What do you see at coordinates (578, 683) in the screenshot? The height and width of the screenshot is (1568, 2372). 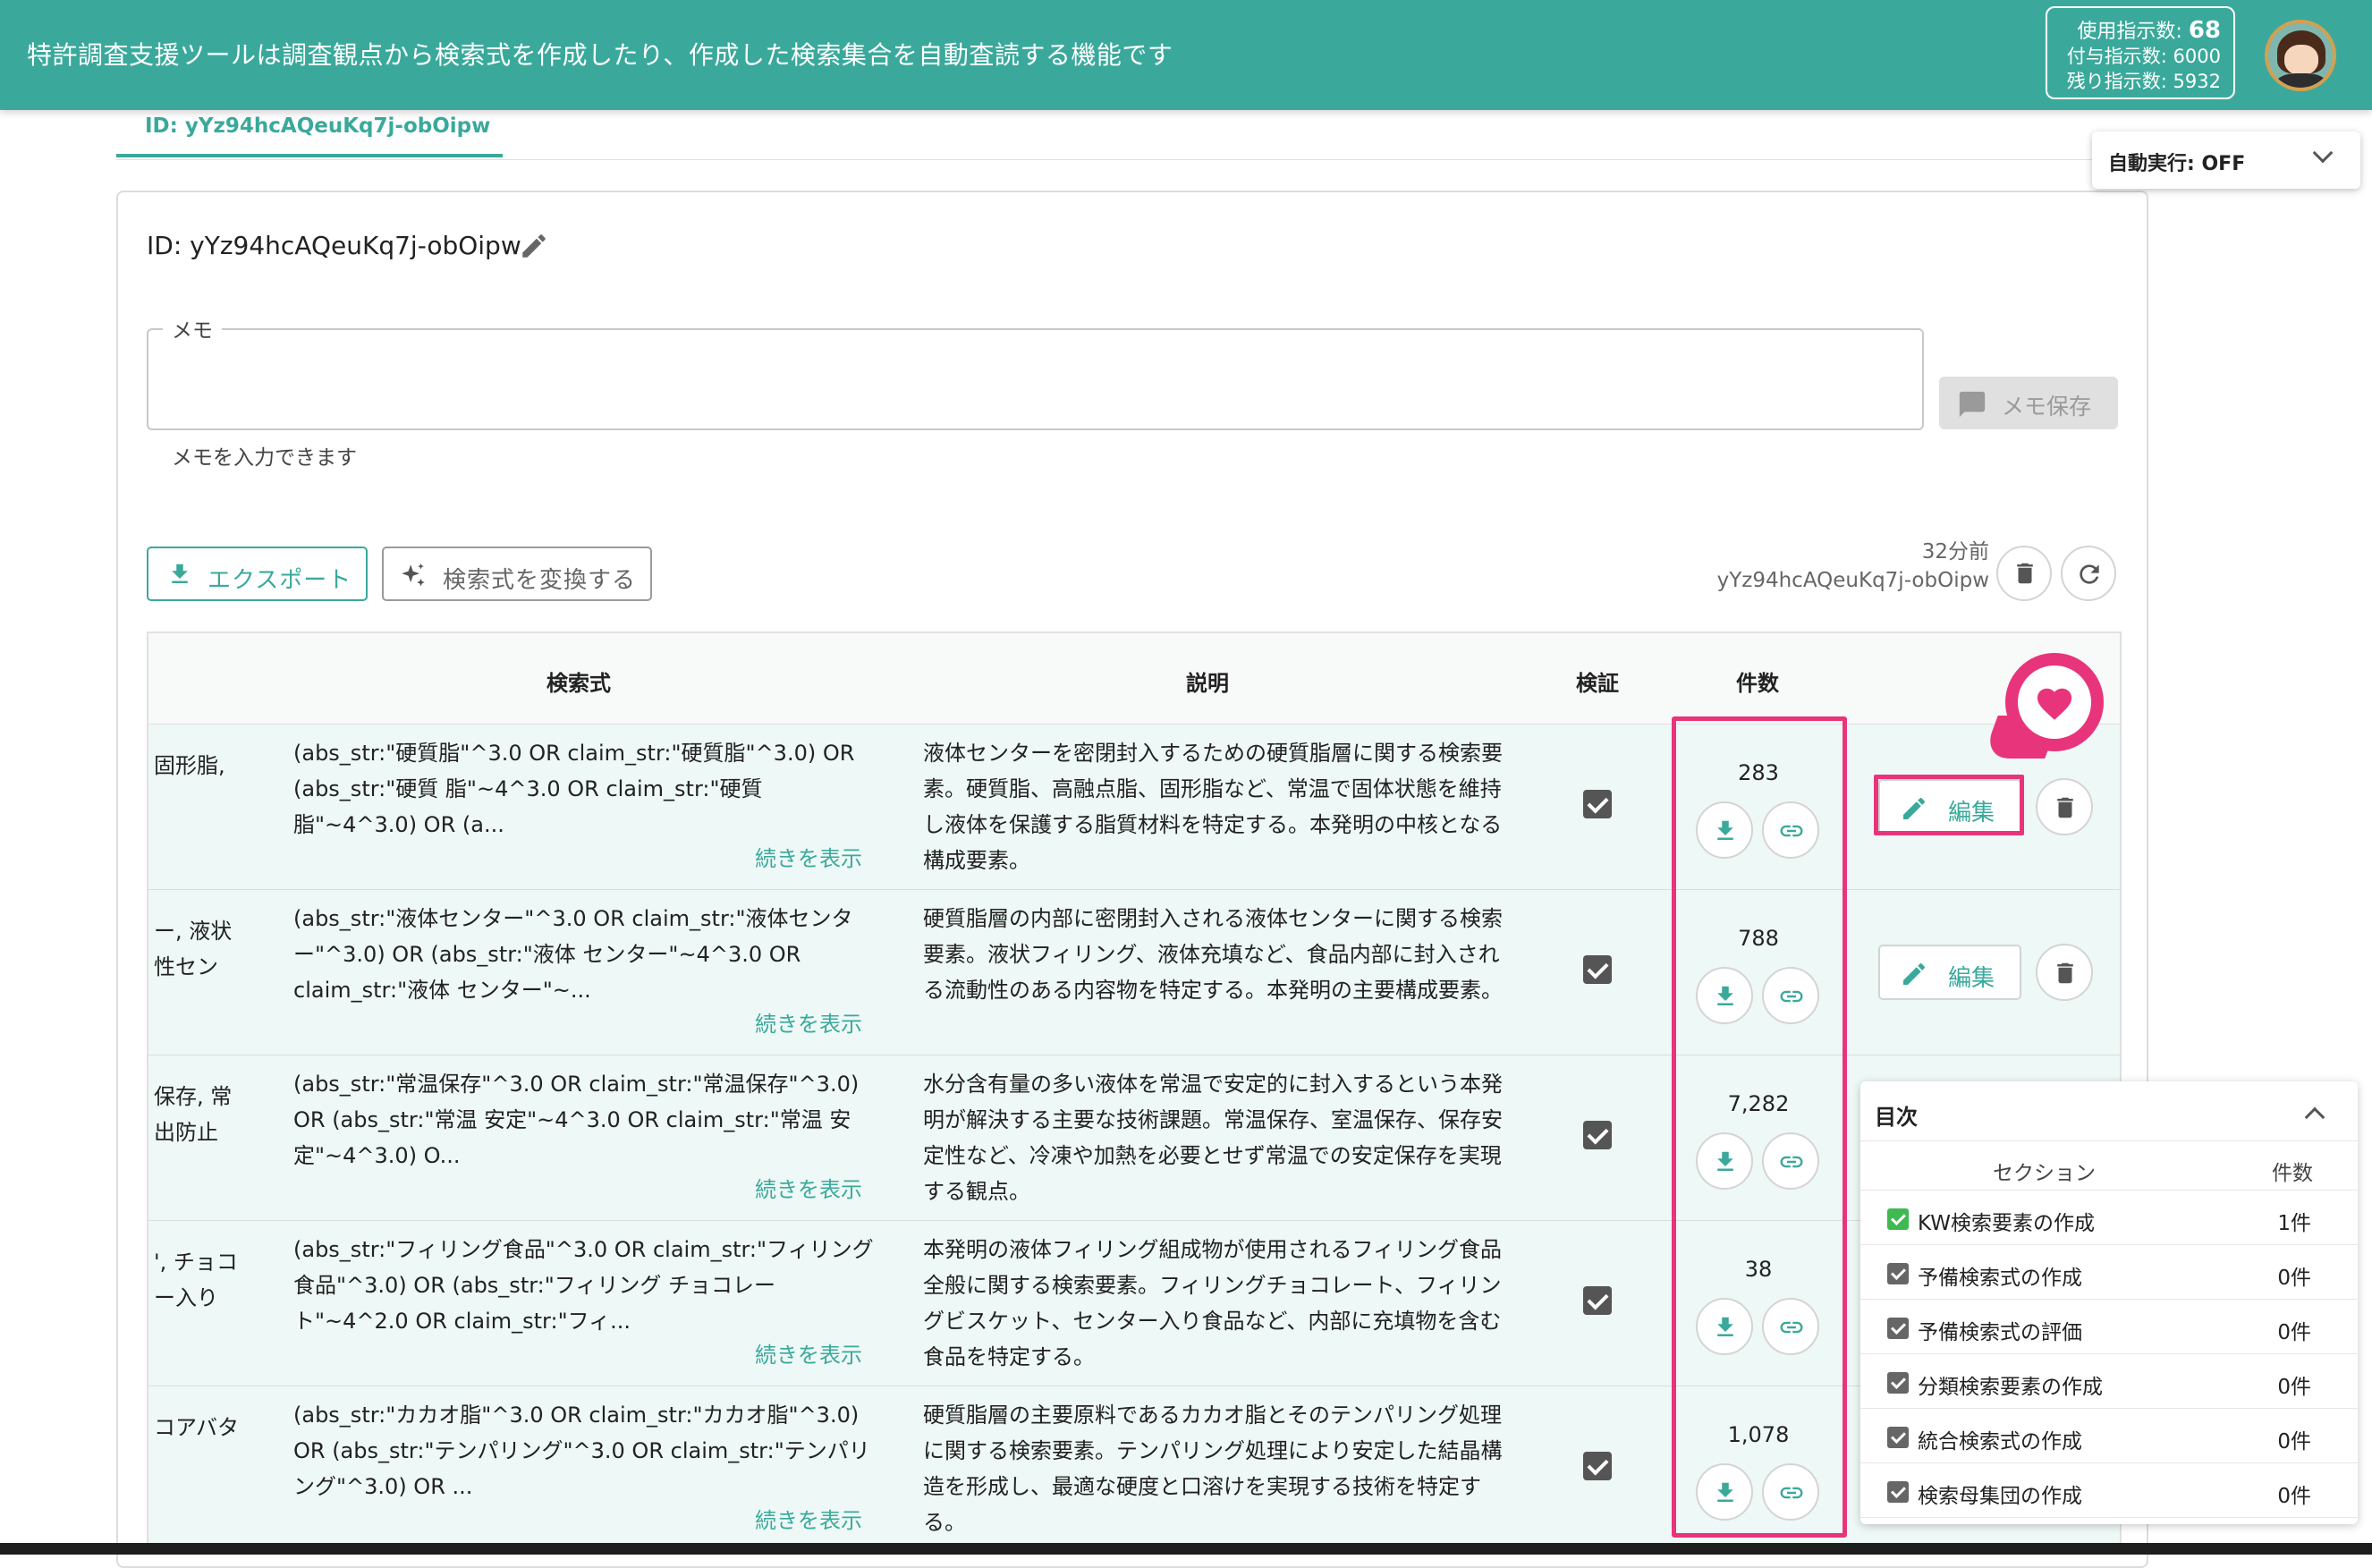 I see `col-query: 検索式` at bounding box center [578, 683].